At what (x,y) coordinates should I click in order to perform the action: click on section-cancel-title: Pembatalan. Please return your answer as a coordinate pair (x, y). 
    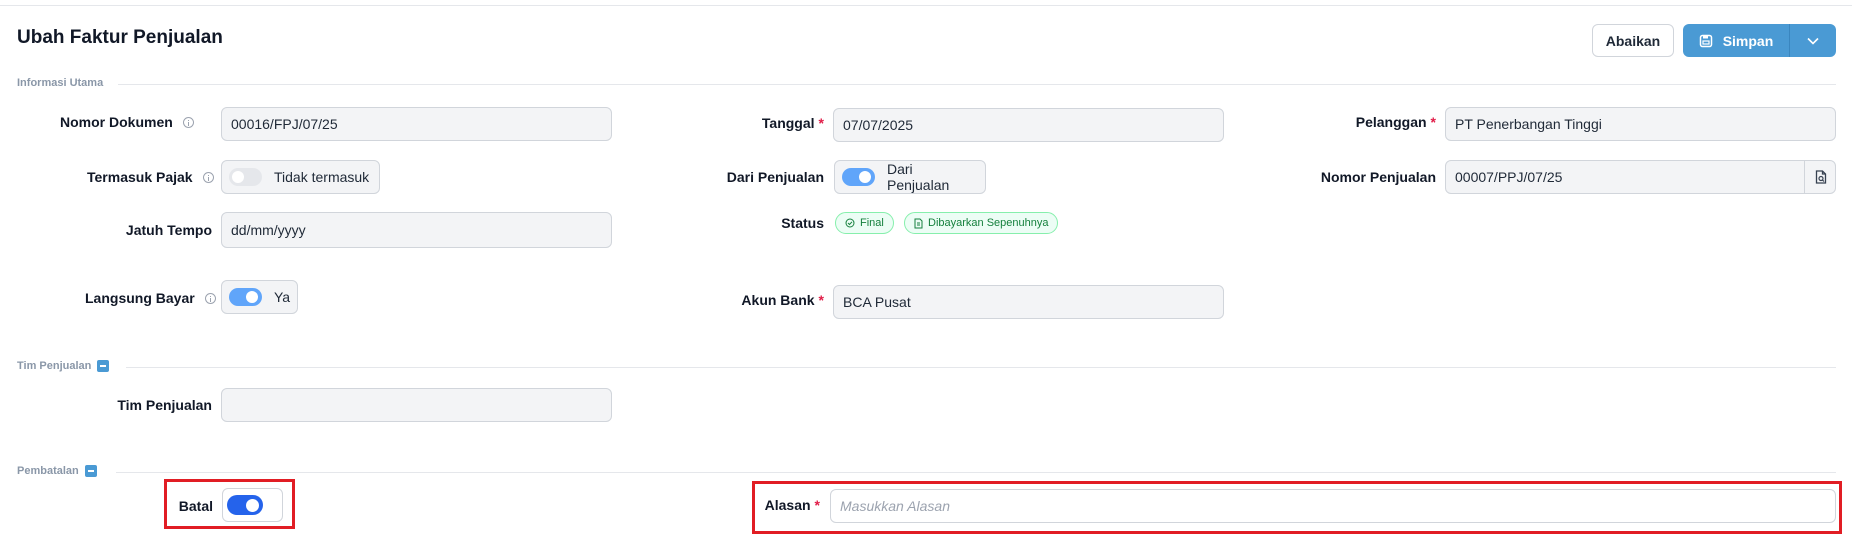
    Looking at the image, I should click on (57, 471).